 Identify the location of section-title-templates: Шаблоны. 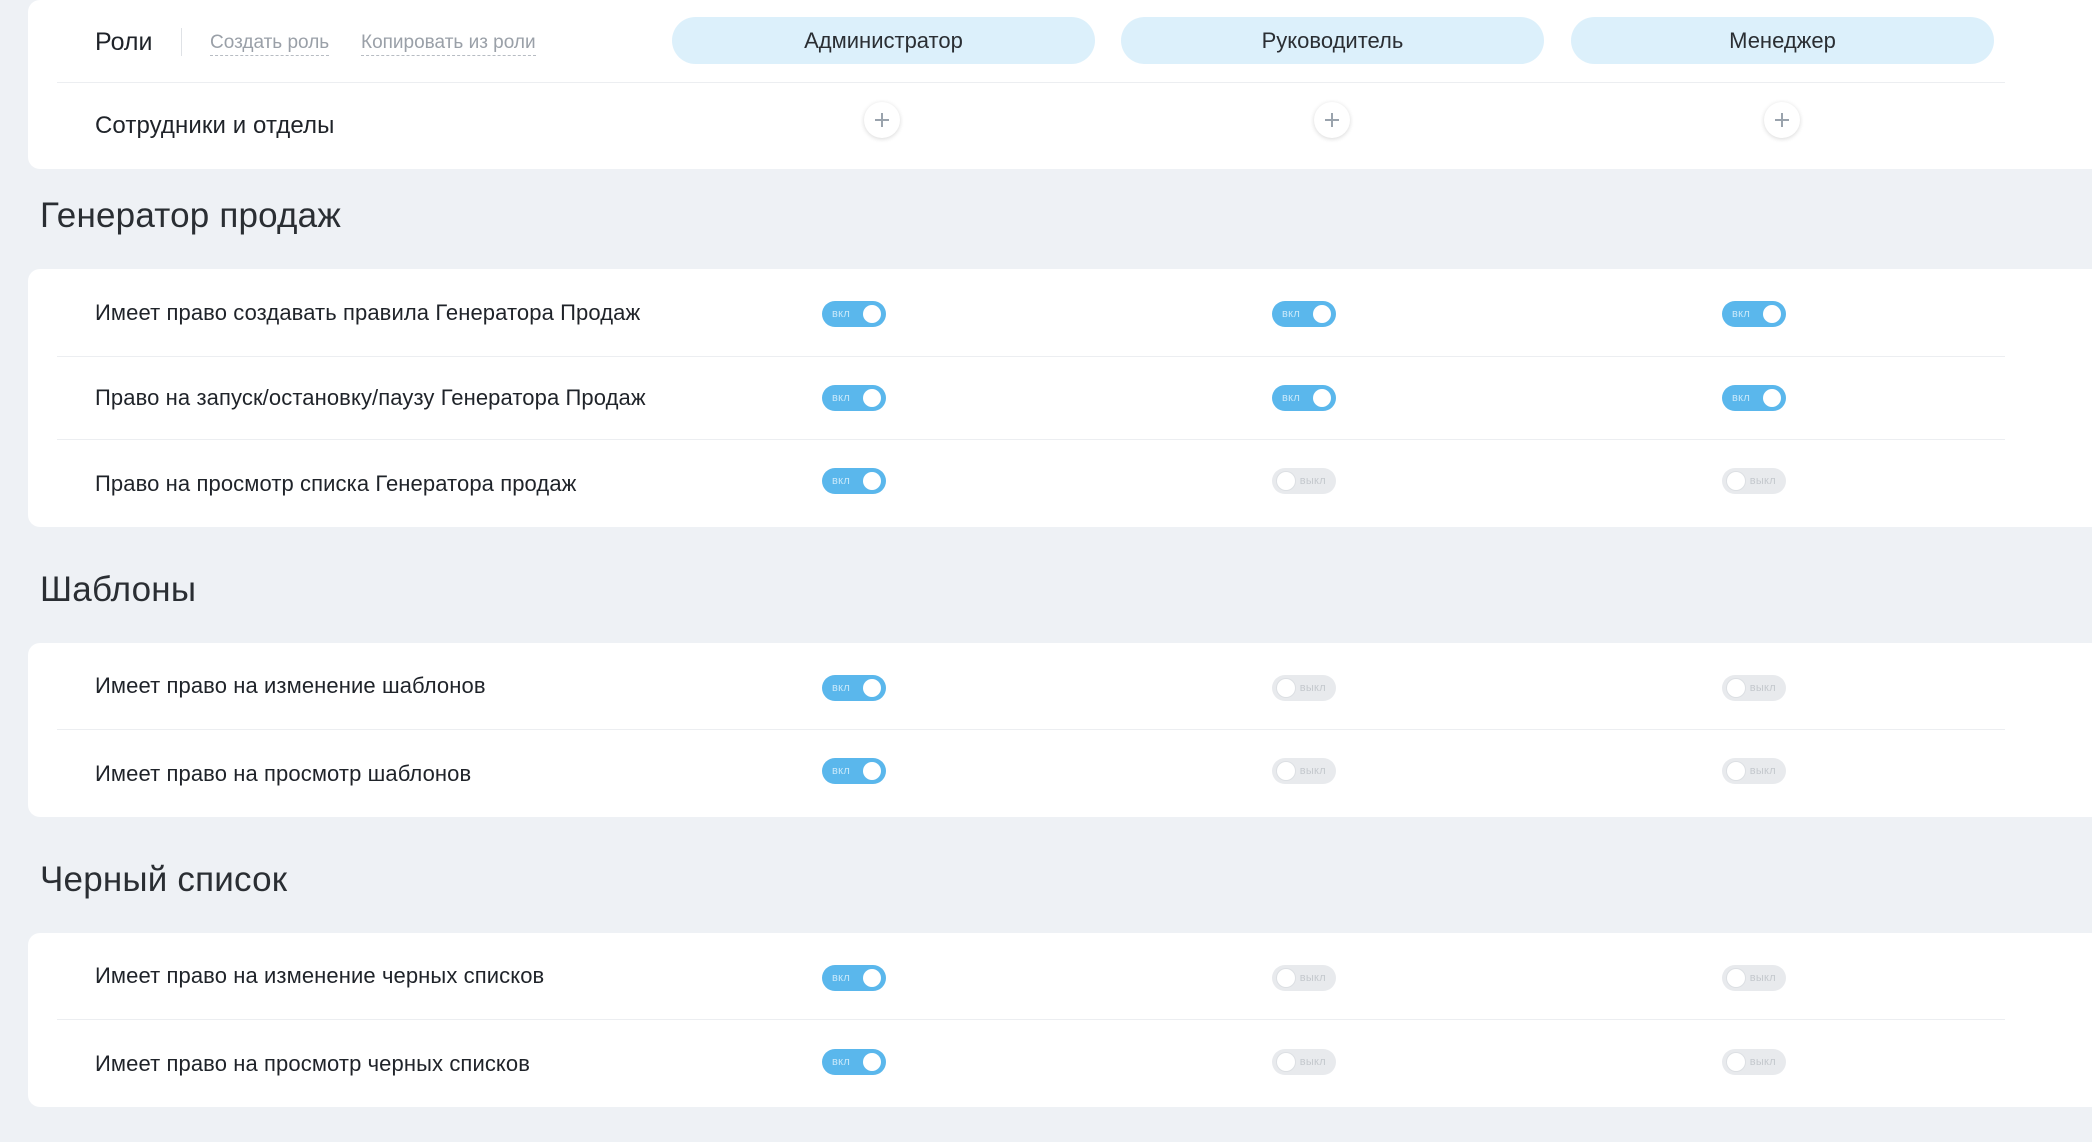
(118, 589).